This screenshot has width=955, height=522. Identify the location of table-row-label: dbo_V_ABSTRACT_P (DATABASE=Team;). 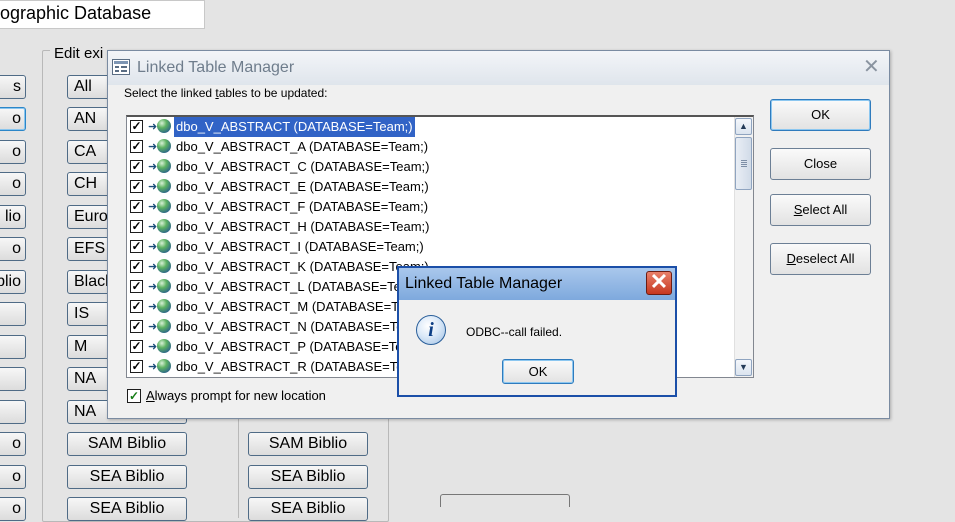
(302, 346).